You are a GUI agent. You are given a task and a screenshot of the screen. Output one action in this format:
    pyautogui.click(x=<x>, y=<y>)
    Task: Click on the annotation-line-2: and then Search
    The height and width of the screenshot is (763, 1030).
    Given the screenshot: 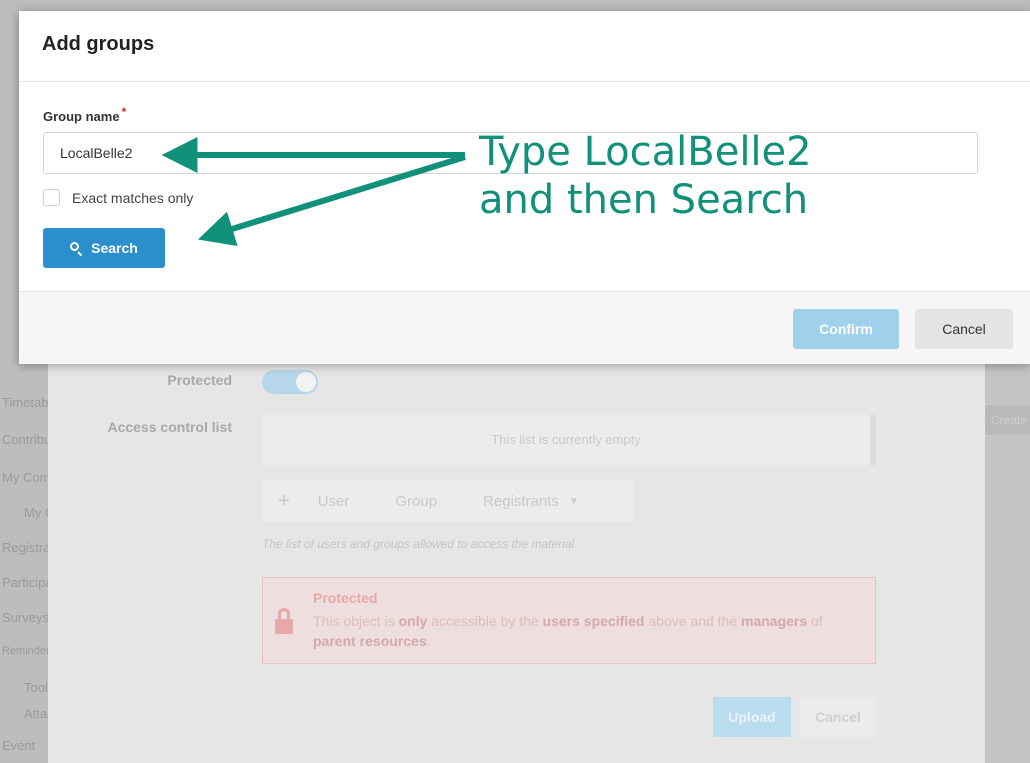 What is the action you would take?
    pyautogui.click(x=644, y=200)
    